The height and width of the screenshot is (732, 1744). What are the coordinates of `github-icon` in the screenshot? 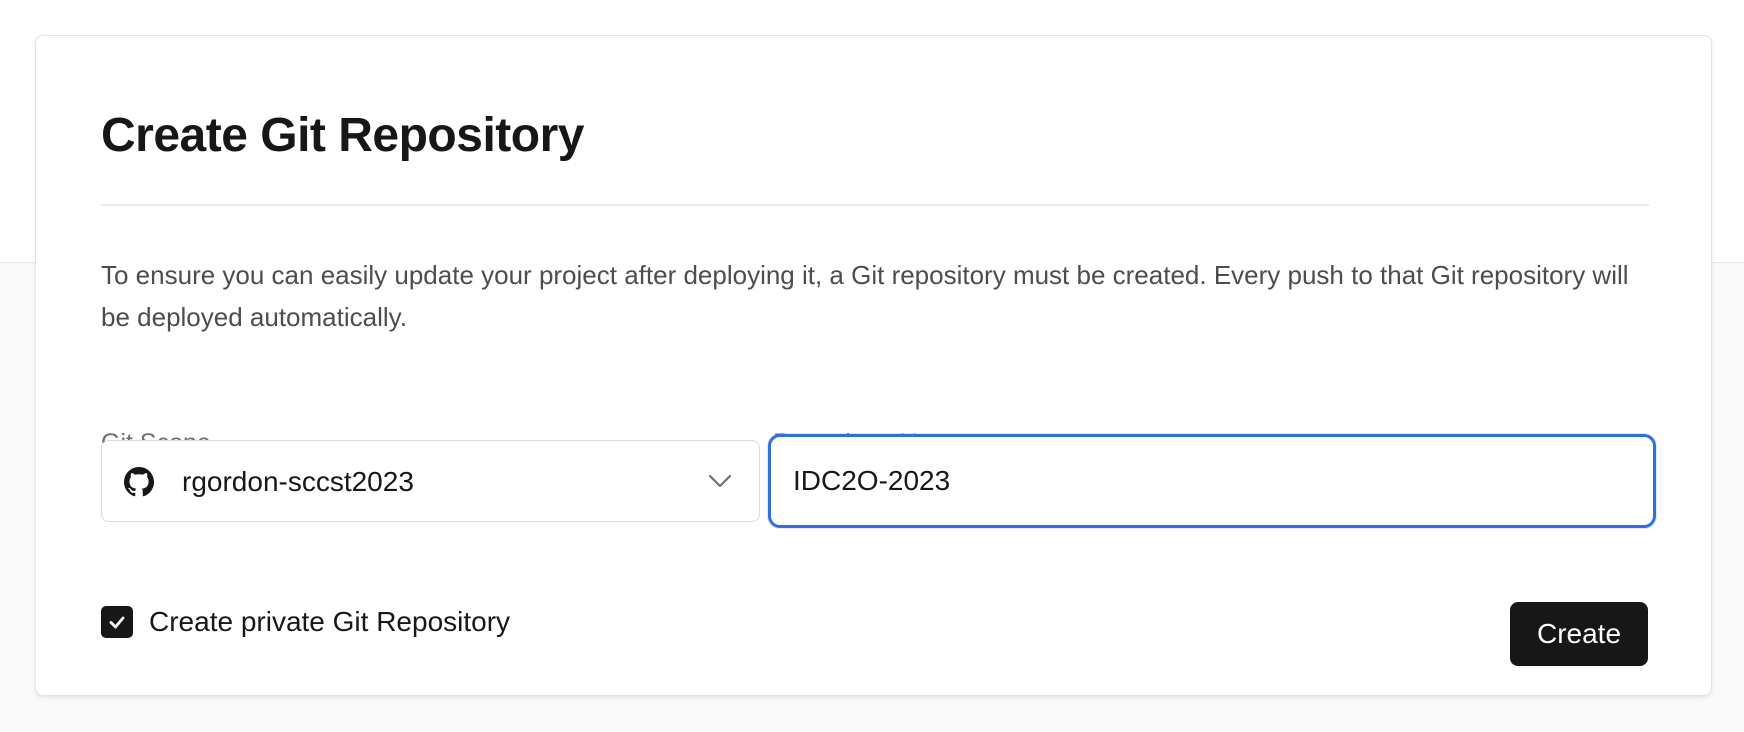 It's located at (139, 482).